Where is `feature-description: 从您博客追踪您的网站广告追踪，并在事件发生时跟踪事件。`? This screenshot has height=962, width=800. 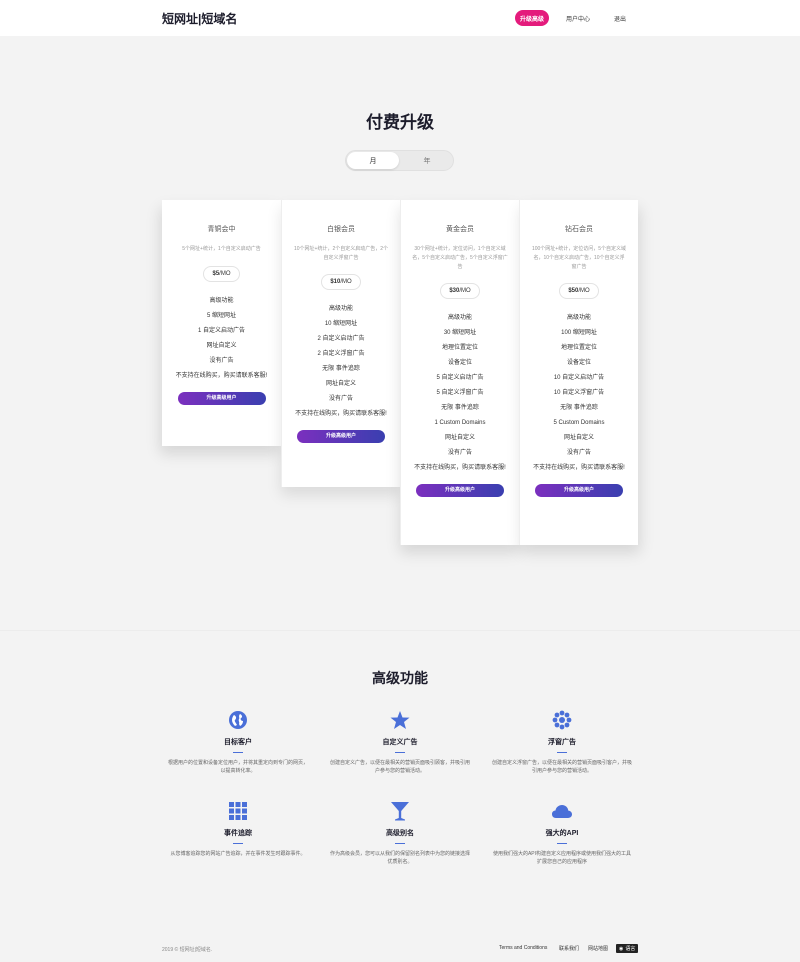
feature-description: 从您博客追踪您的网站广告追踪，并在事件发生时跟踪事件。 is located at coordinates (238, 854).